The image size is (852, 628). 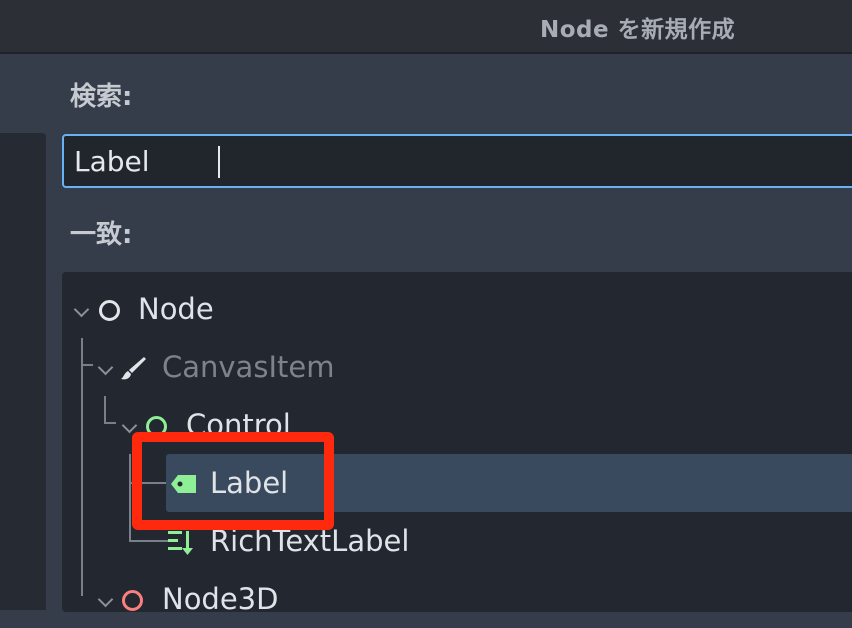 I want to click on brush-icon, so click(x=134, y=368).